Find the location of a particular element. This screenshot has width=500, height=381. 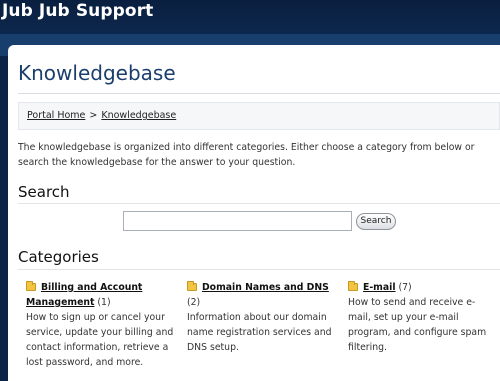

category-count: (1) is located at coordinates (104, 302).